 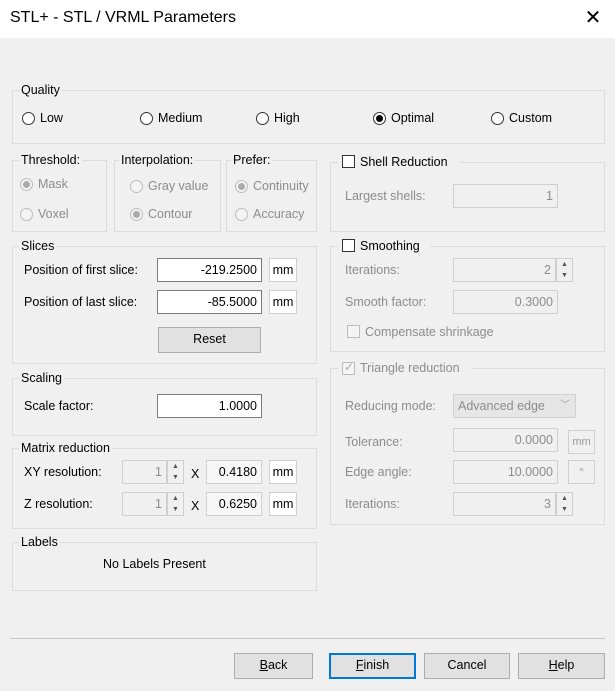 I want to click on back-label-rest: ack, so click(x=277, y=665).